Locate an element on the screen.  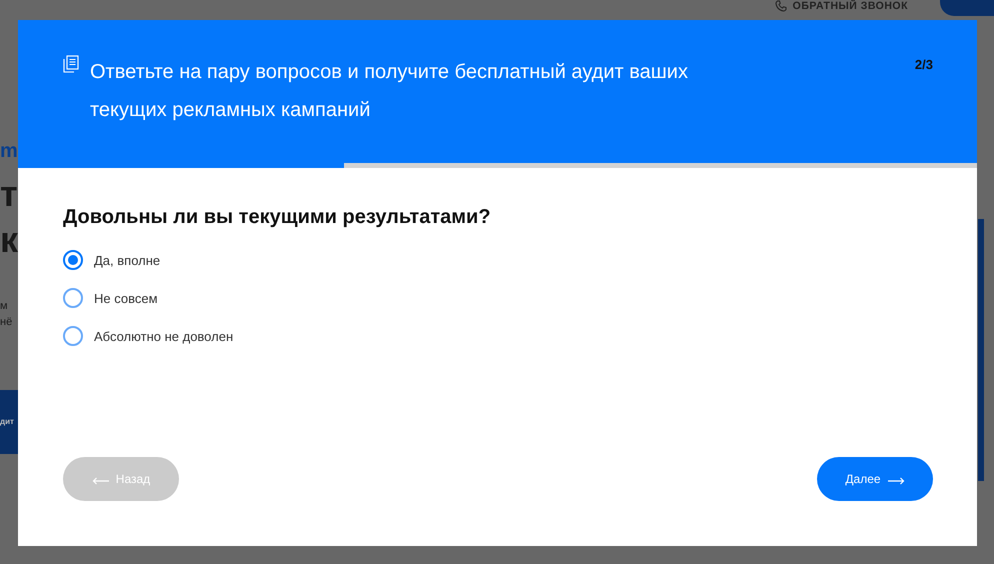
answer-option: Абсолютно не доволен is located at coordinates (148, 336).